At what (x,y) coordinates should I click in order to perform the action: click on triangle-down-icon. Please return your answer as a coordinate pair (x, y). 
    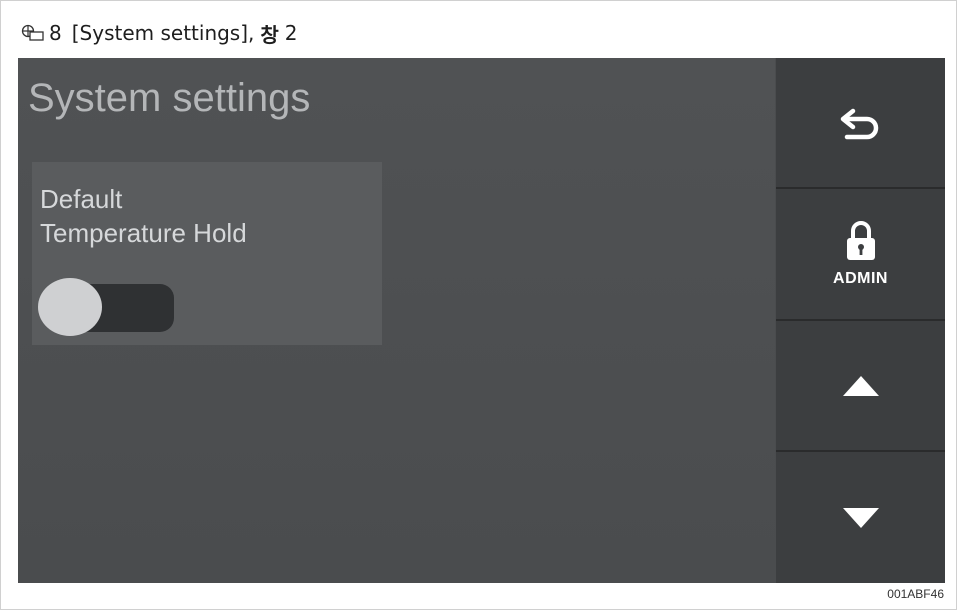
    Looking at the image, I should click on (860, 517).